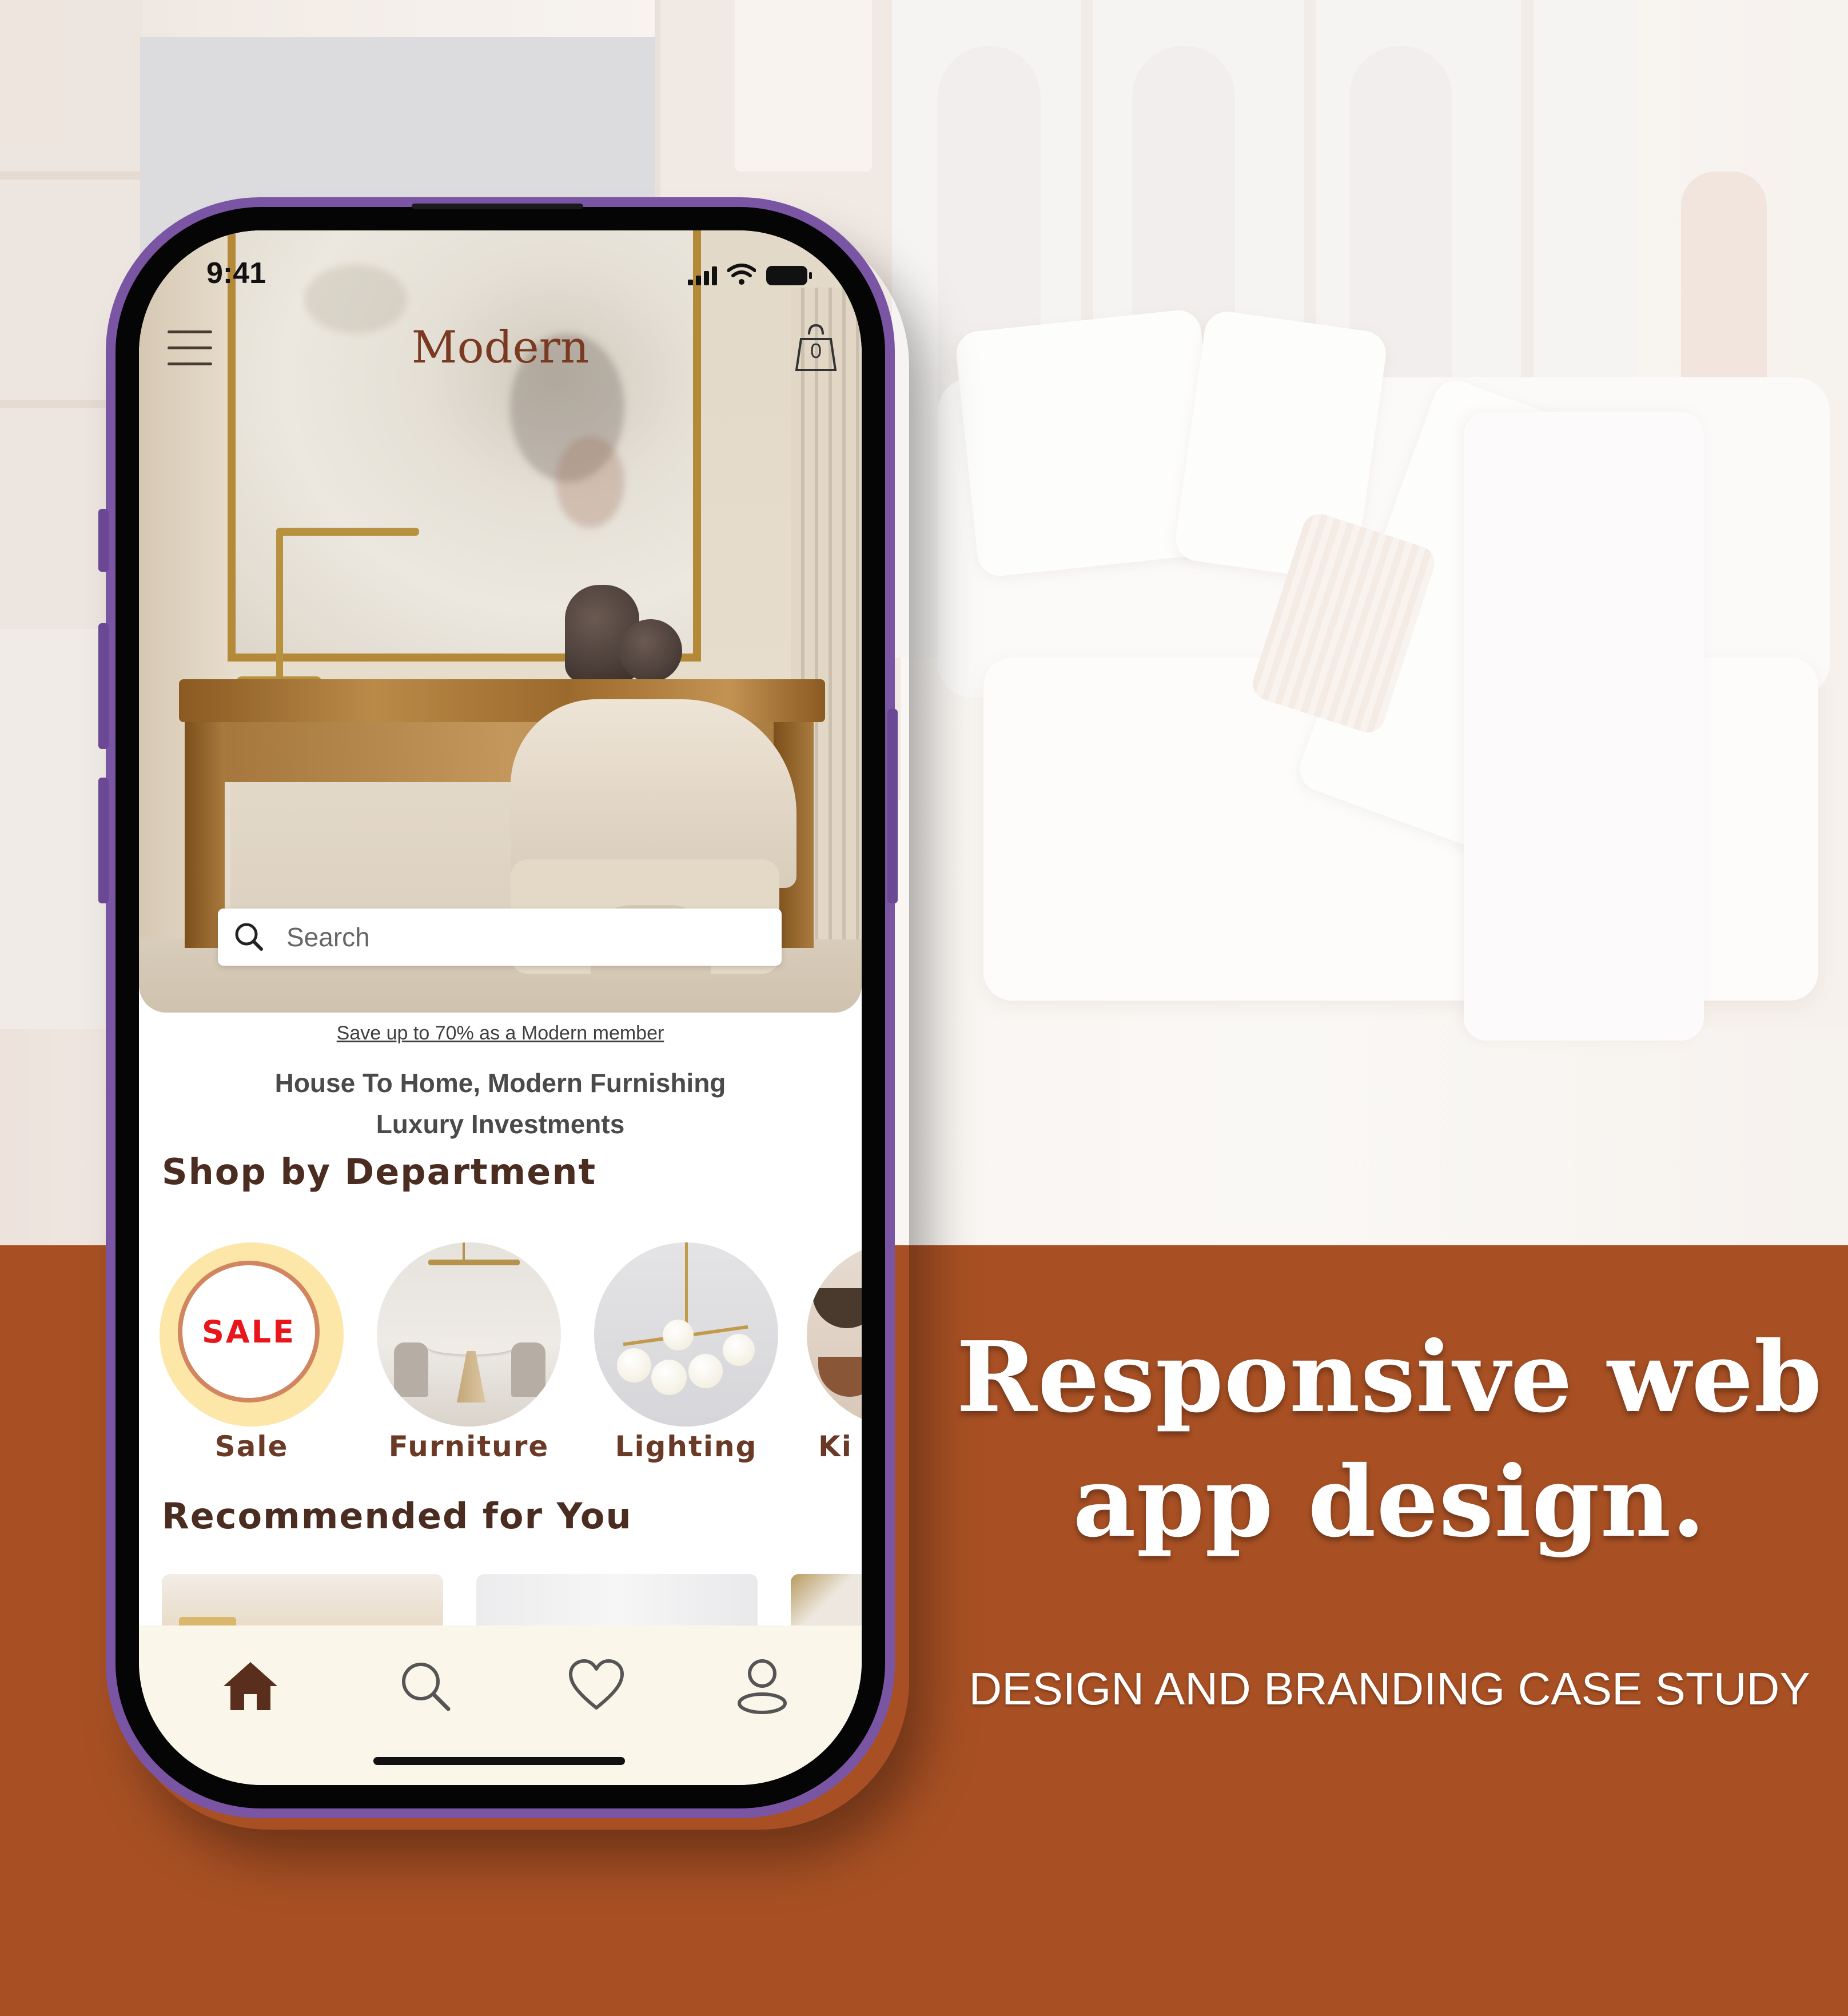  What do you see at coordinates (251, 1446) in the screenshot?
I see `department-label: Sale` at bounding box center [251, 1446].